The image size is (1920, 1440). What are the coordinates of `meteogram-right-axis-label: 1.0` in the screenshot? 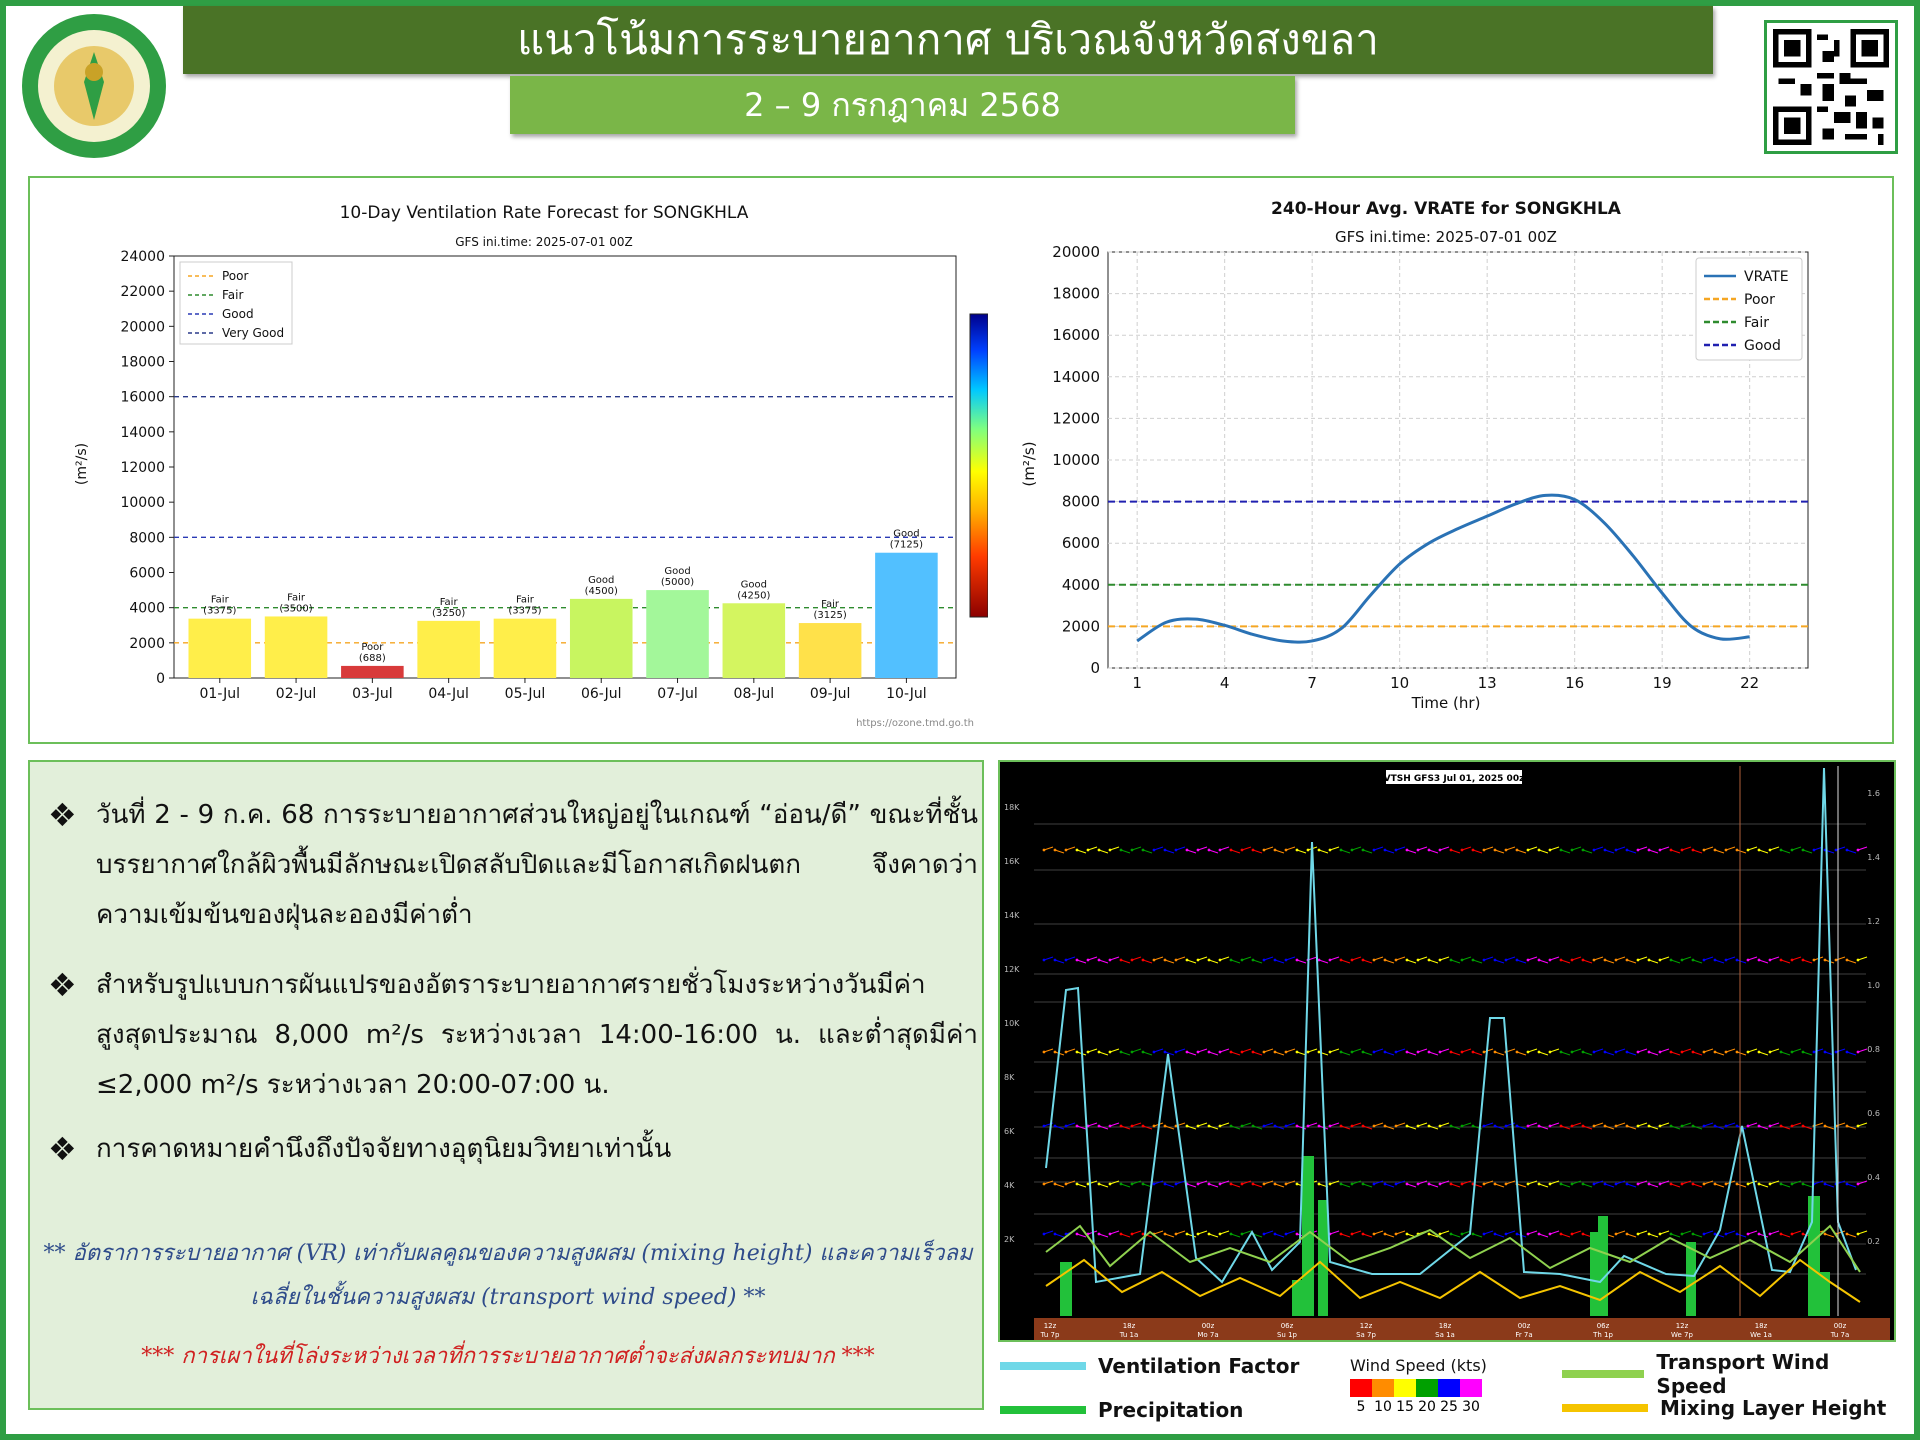 It's located at (1873, 985).